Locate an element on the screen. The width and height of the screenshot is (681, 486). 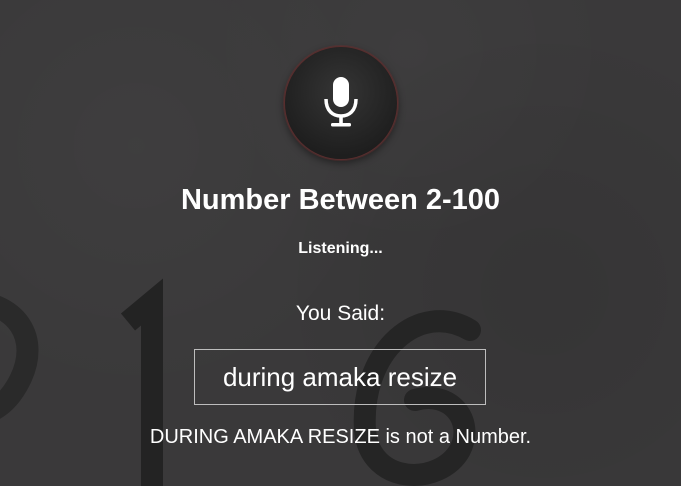
transcript-text: during amaka resize is located at coordinates (340, 376).